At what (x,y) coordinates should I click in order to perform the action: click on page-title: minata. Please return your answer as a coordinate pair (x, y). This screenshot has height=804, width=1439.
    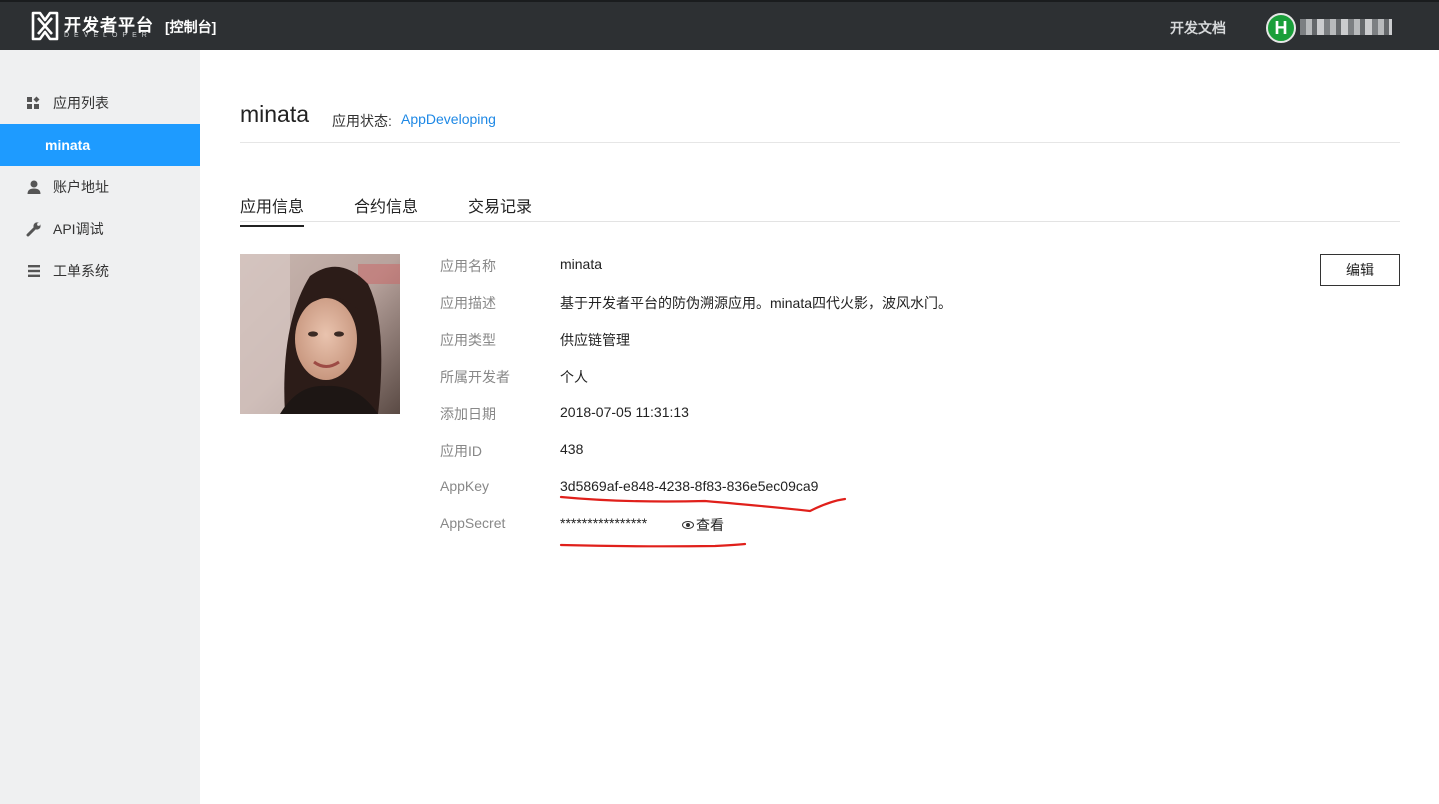
    Looking at the image, I should click on (275, 114).